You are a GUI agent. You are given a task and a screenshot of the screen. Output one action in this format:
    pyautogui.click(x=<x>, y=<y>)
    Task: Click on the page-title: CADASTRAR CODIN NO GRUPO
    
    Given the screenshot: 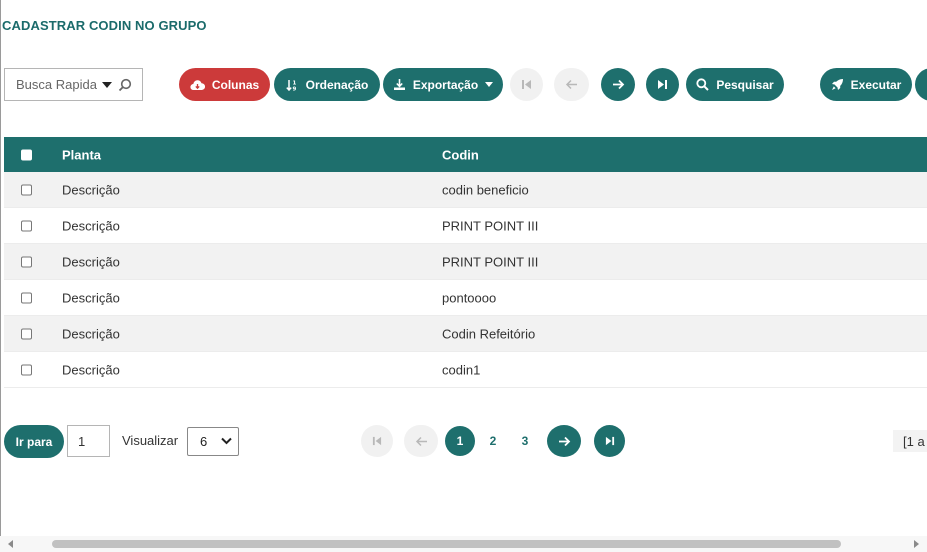 What is the action you would take?
    pyautogui.click(x=104, y=25)
    